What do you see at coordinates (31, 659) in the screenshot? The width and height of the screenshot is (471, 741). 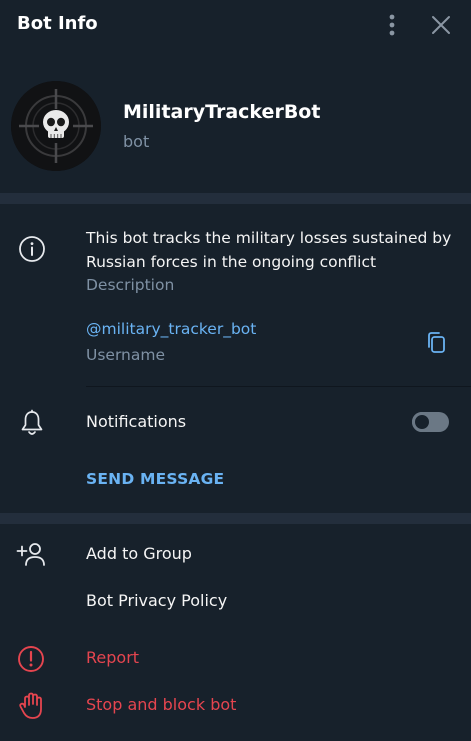 I see `alert-icon` at bounding box center [31, 659].